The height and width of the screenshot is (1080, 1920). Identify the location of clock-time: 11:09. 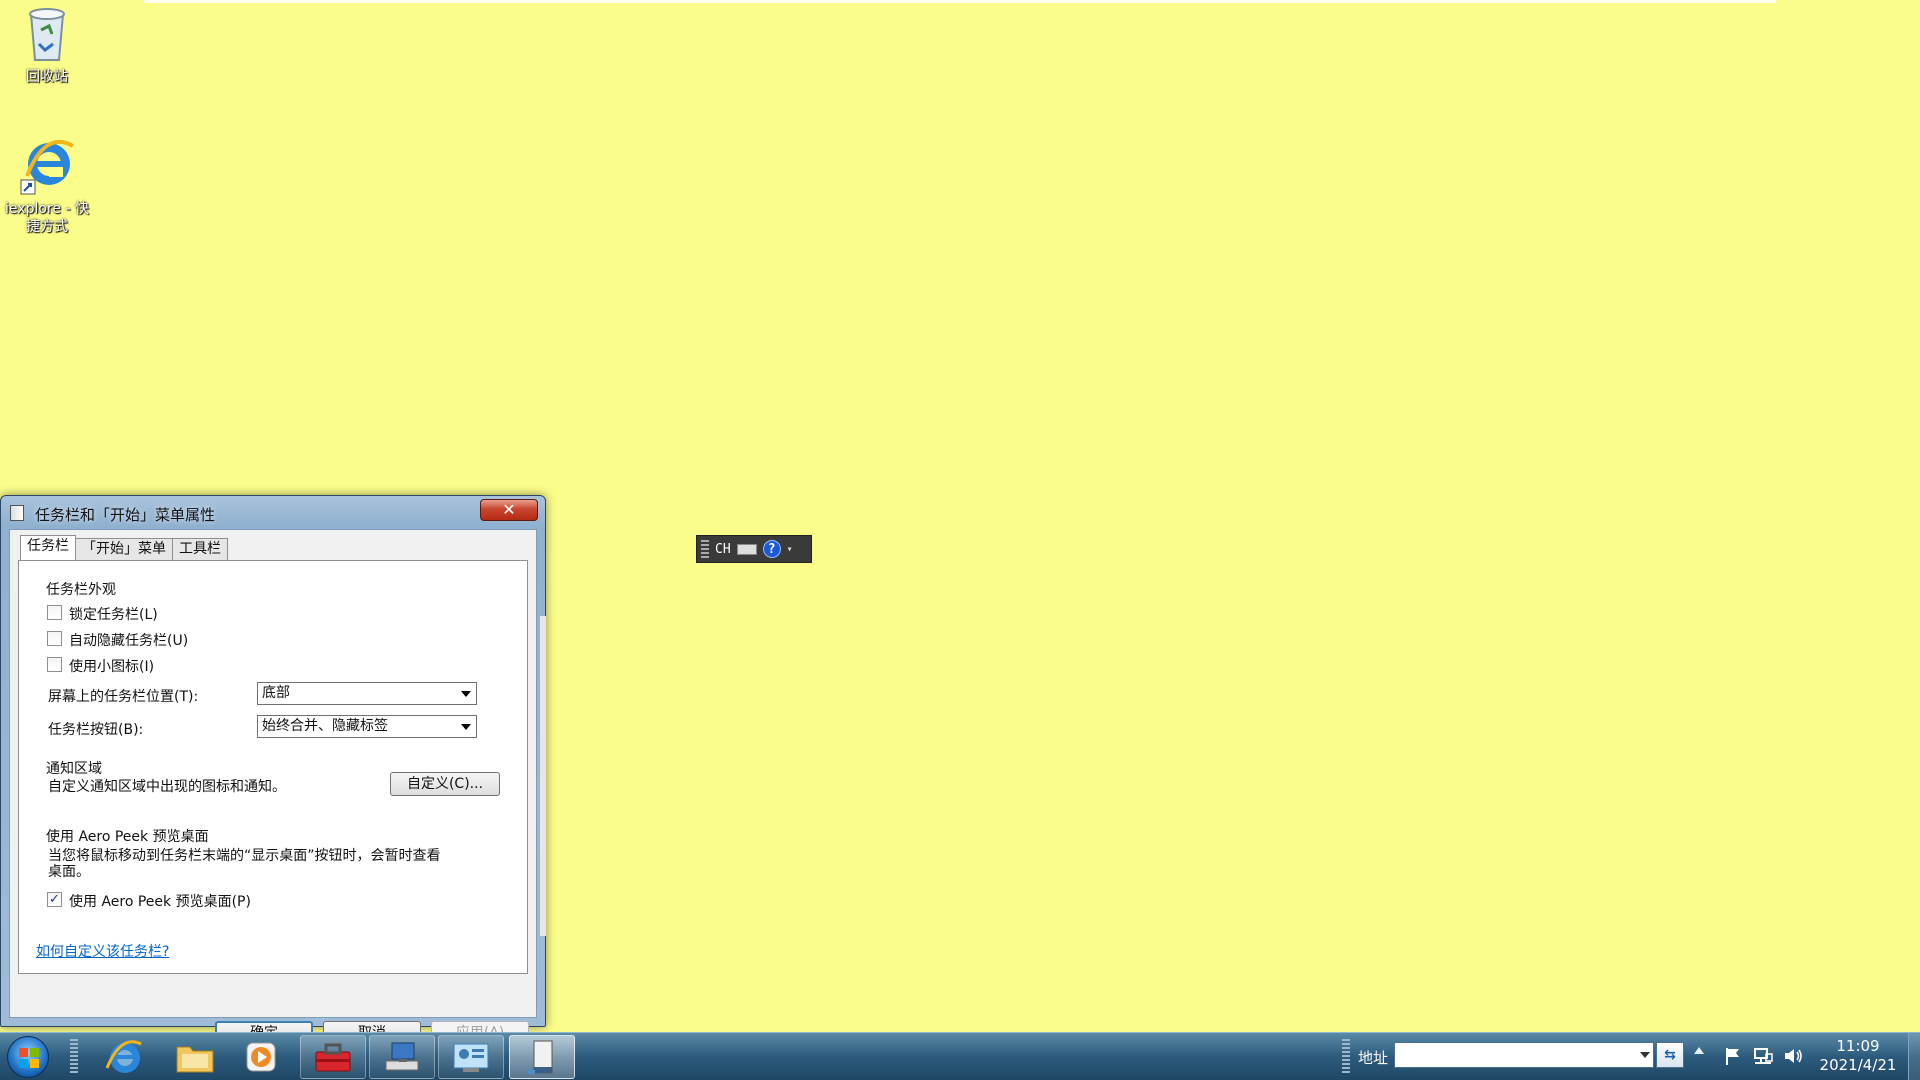
(1858, 1046).